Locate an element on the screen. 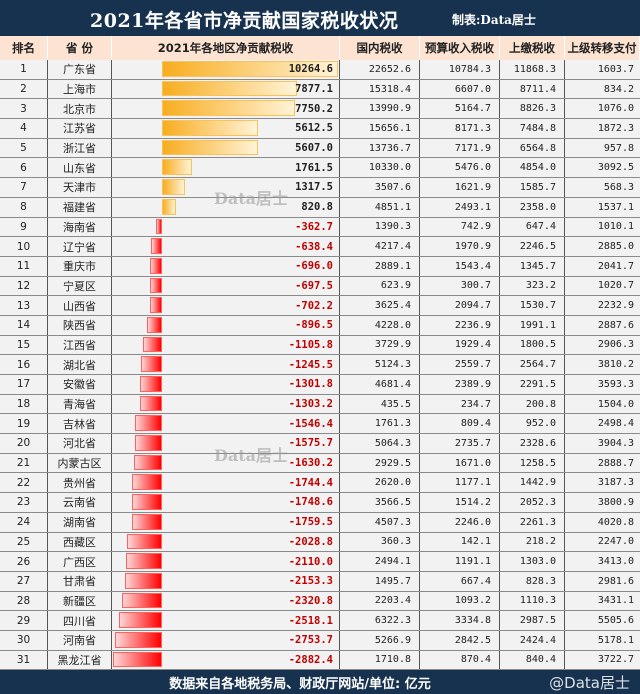 This screenshot has height=694, width=640. net-contribution-value: -1245.5 is located at coordinates (310, 364).